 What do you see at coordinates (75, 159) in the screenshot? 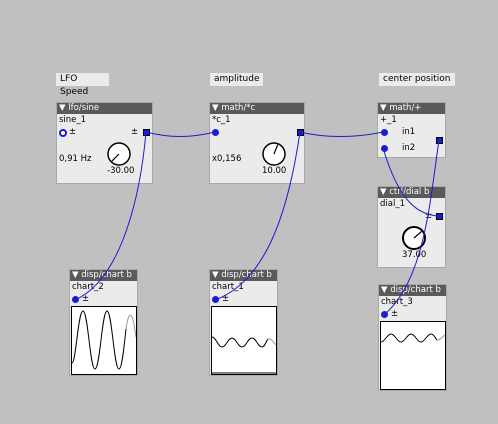
I see `lfo-frequency-readout: 0,91 Hz` at bounding box center [75, 159].